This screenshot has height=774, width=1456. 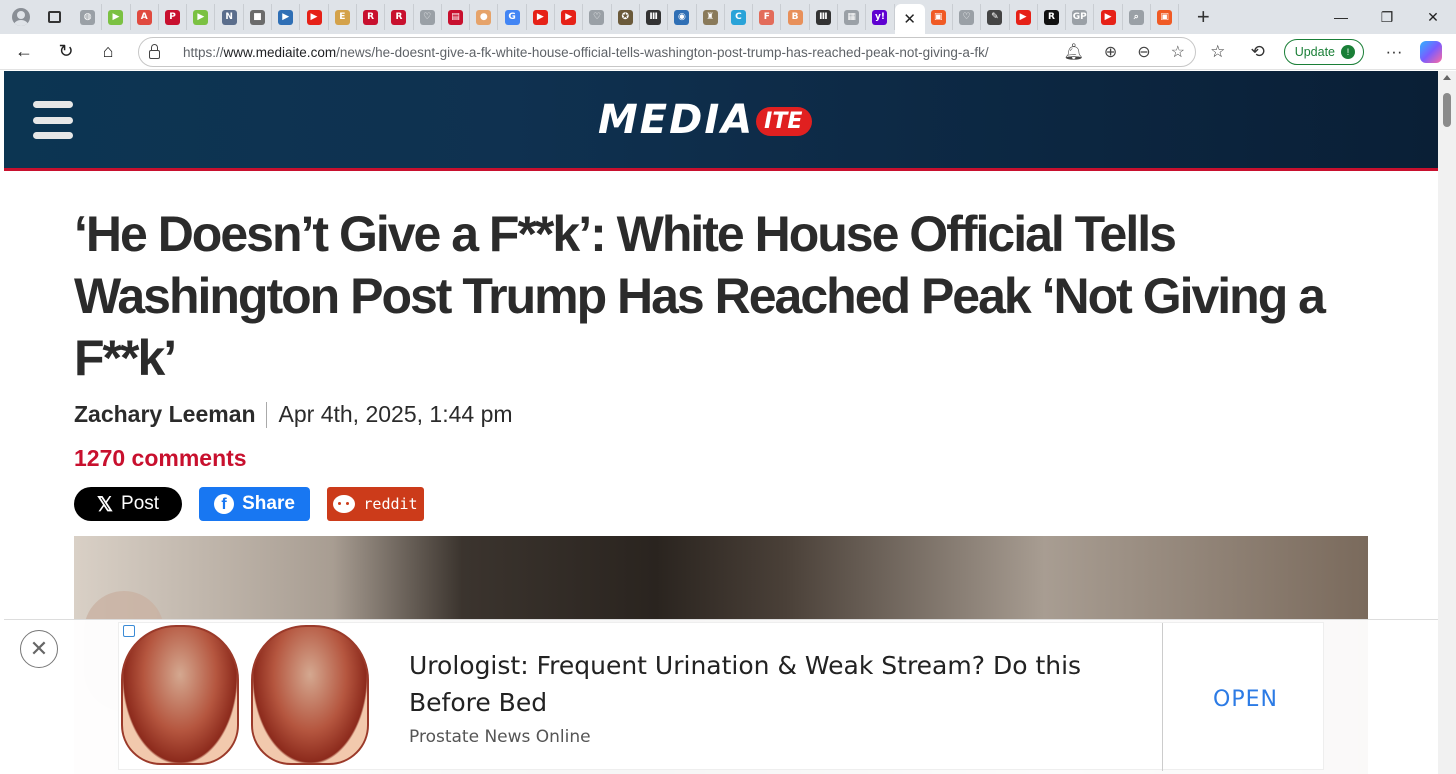 What do you see at coordinates (105, 504) in the screenshot?
I see `x-logo-icon: 𝕏` at bounding box center [105, 504].